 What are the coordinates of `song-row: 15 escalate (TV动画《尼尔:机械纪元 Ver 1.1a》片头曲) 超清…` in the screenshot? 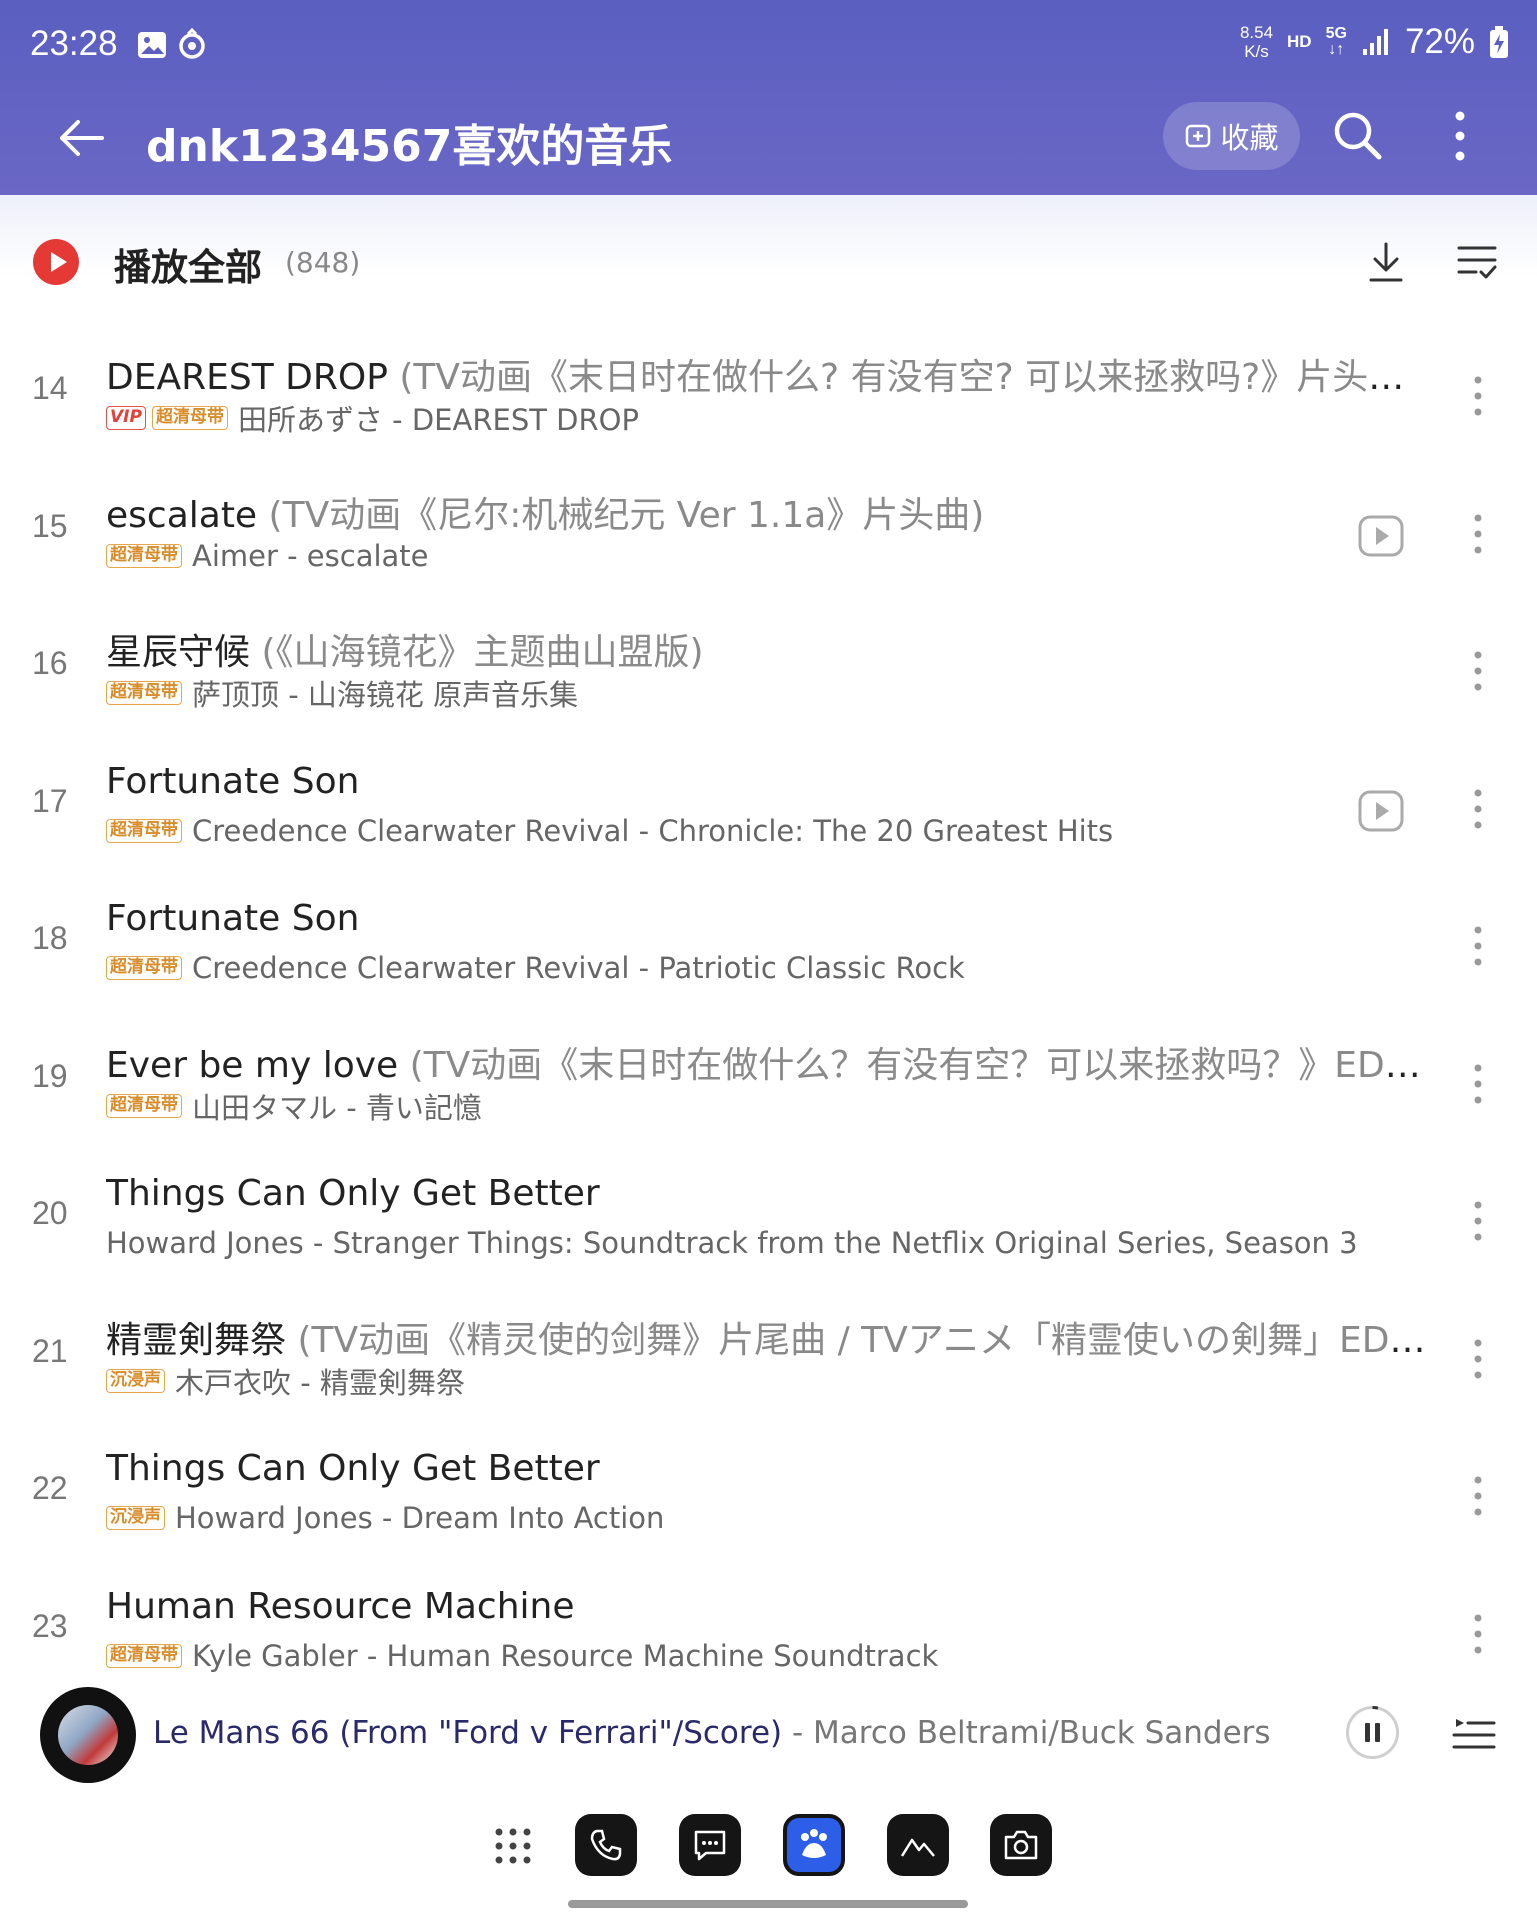 It's located at (768, 536).